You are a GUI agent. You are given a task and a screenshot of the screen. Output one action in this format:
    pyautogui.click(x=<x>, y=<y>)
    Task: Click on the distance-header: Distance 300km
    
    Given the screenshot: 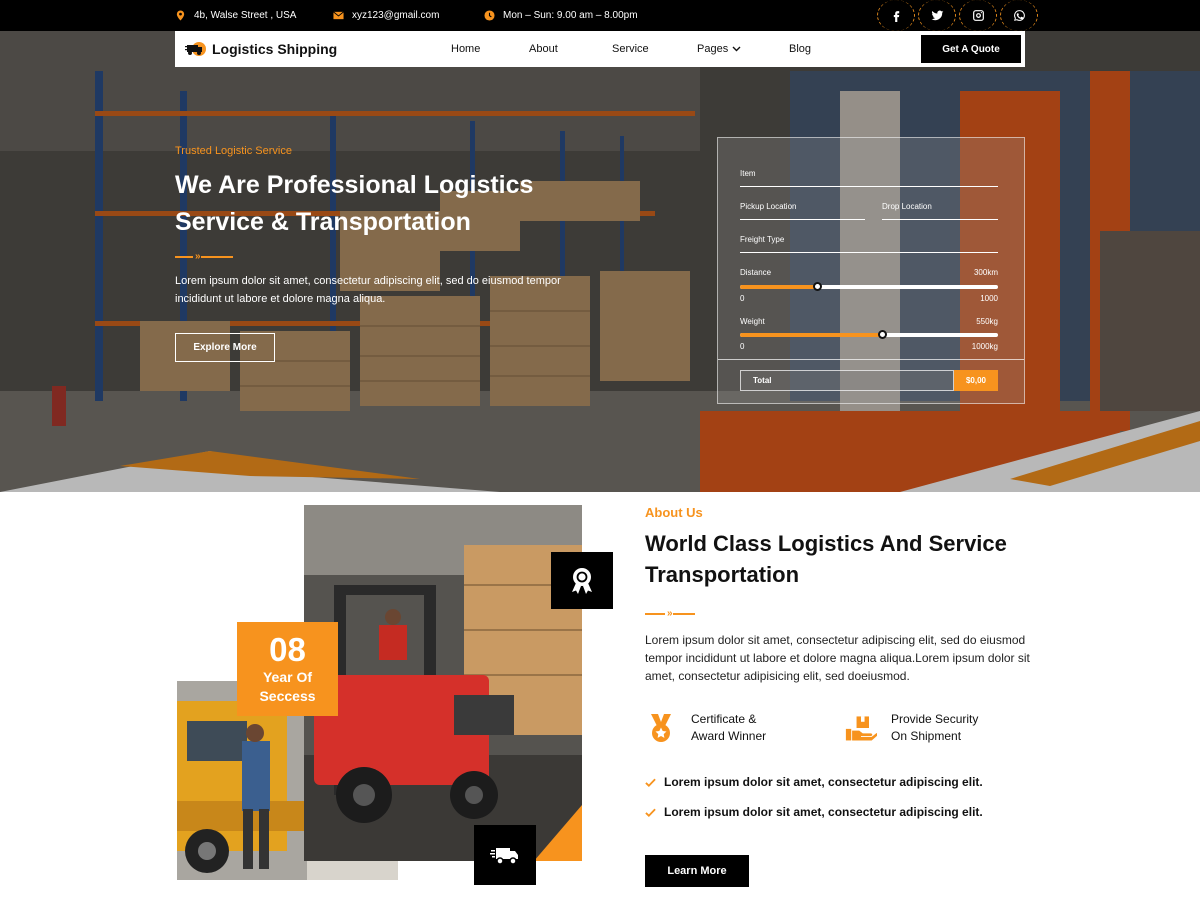 What is the action you would take?
    pyautogui.click(x=869, y=272)
    